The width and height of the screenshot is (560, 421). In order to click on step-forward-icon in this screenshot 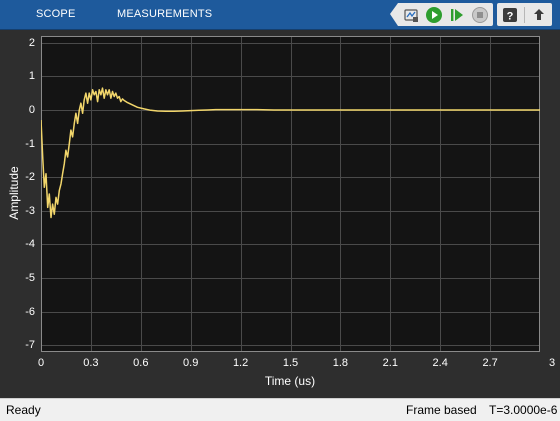, I will do `click(457, 15)`.